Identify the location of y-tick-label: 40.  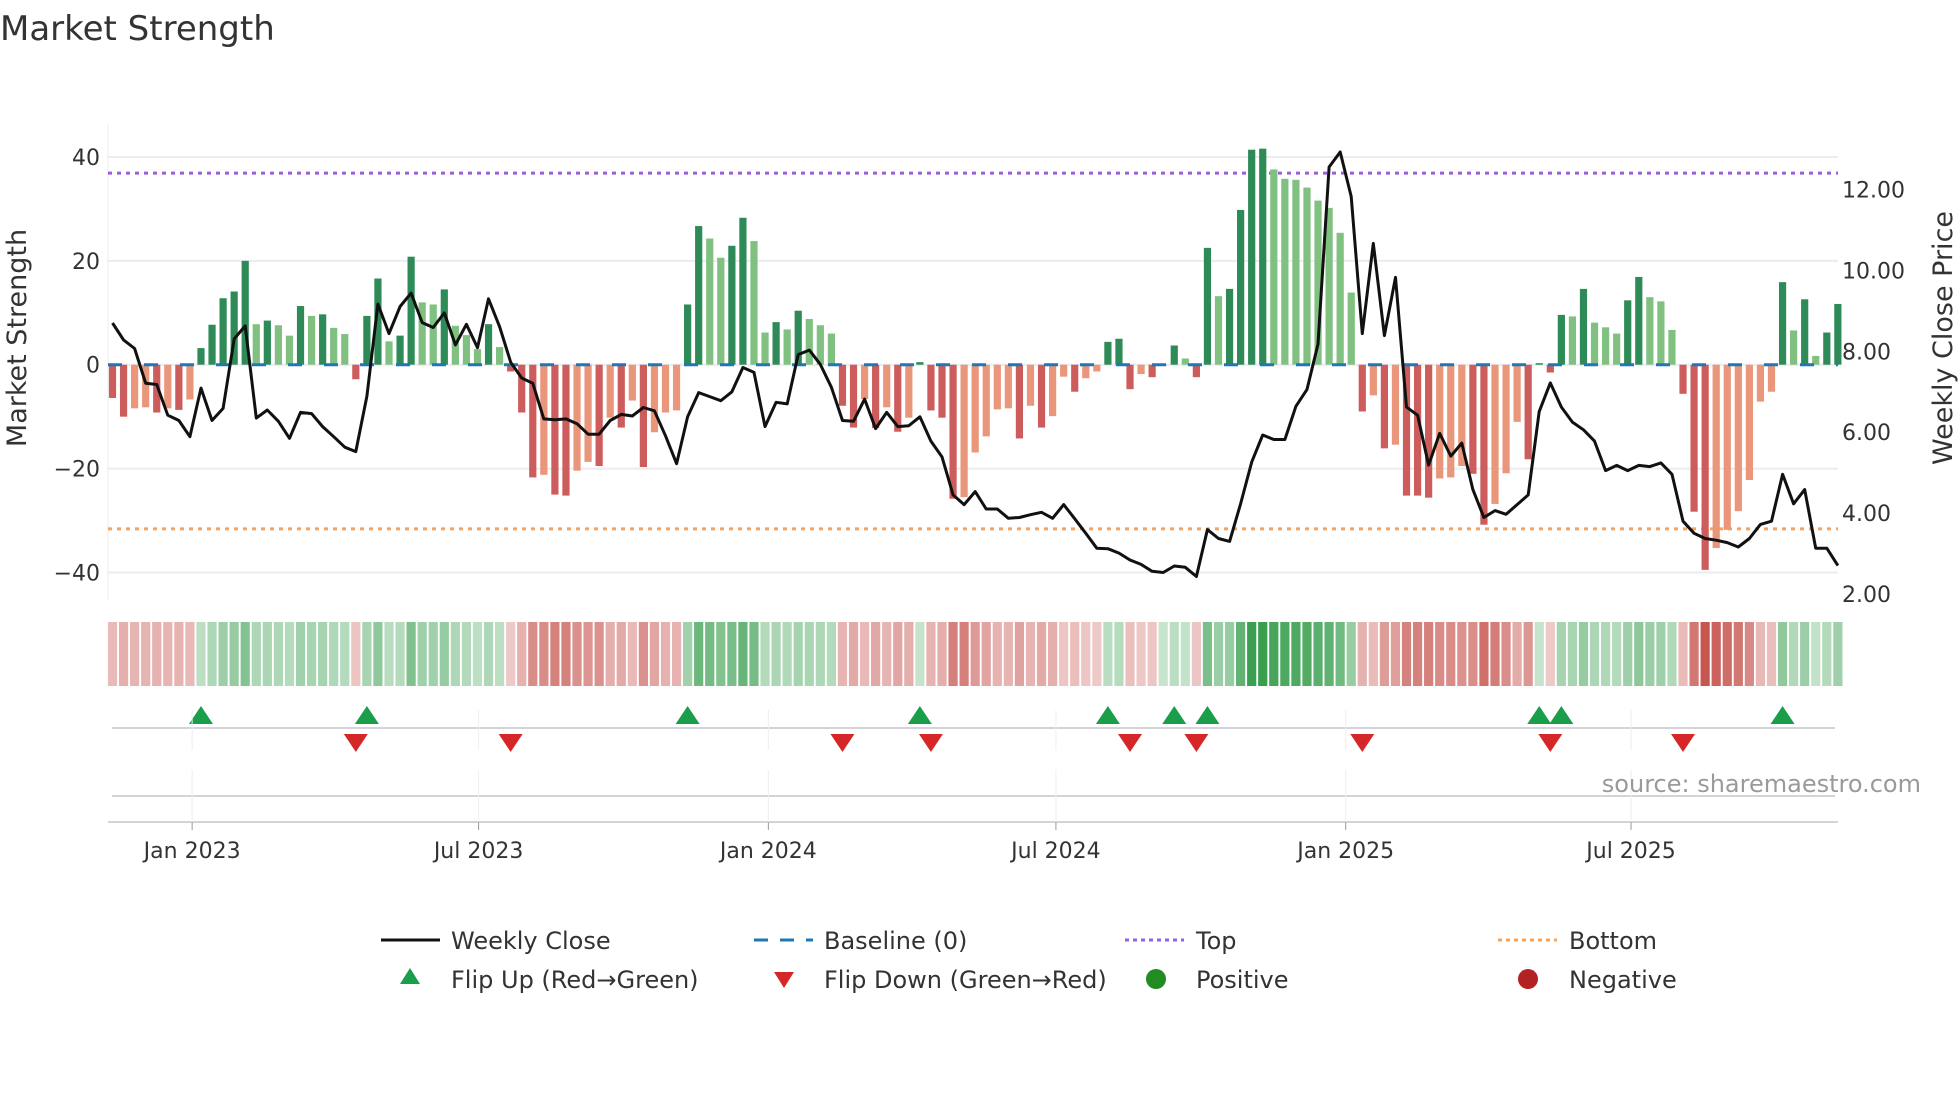
(86, 158).